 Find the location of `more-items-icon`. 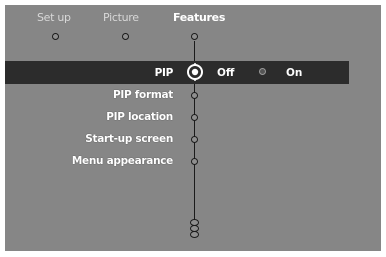

more-items-icon is located at coordinates (194, 234).